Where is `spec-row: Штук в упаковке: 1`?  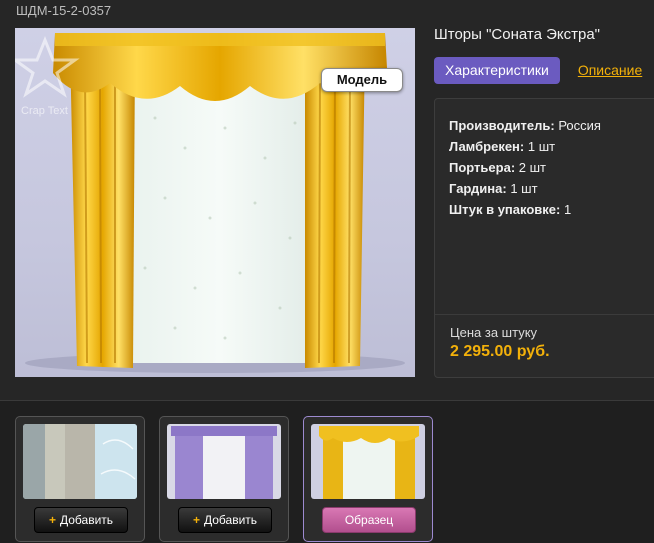 spec-row: Штук в упаковке: 1 is located at coordinates (551, 209).